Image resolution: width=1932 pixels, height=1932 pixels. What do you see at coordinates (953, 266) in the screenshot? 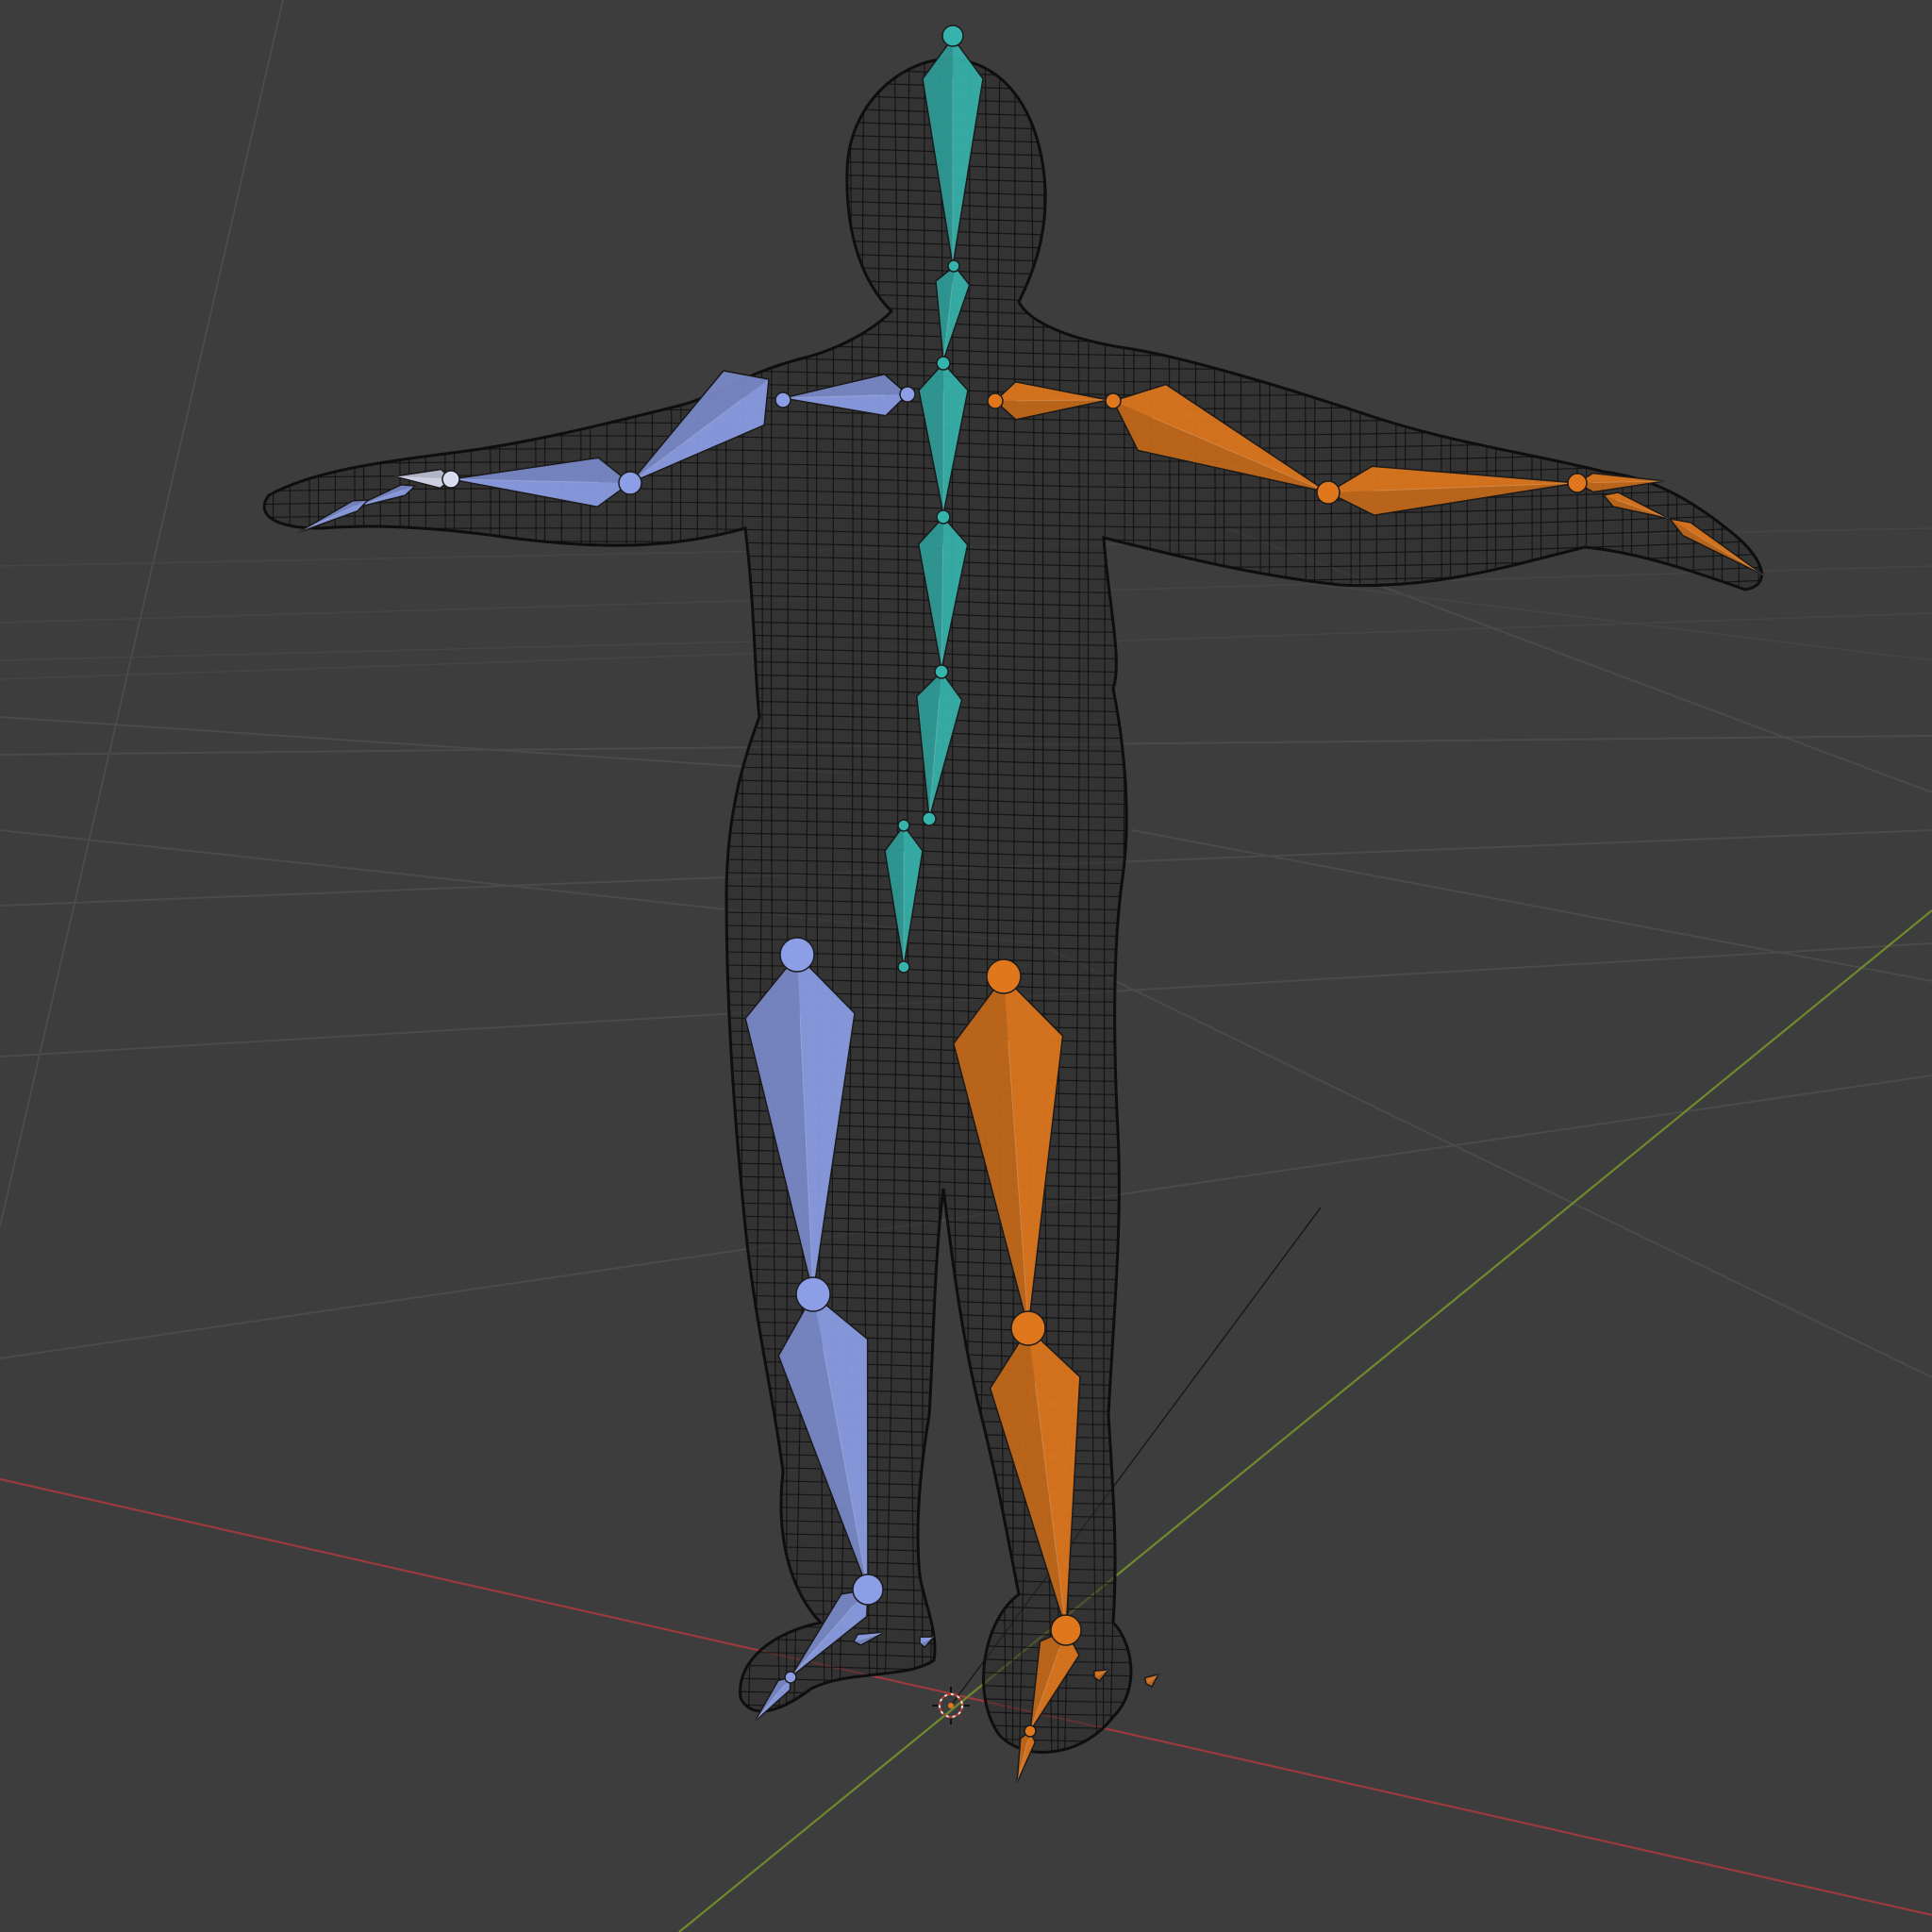
I see `bone-joint-neck` at bounding box center [953, 266].